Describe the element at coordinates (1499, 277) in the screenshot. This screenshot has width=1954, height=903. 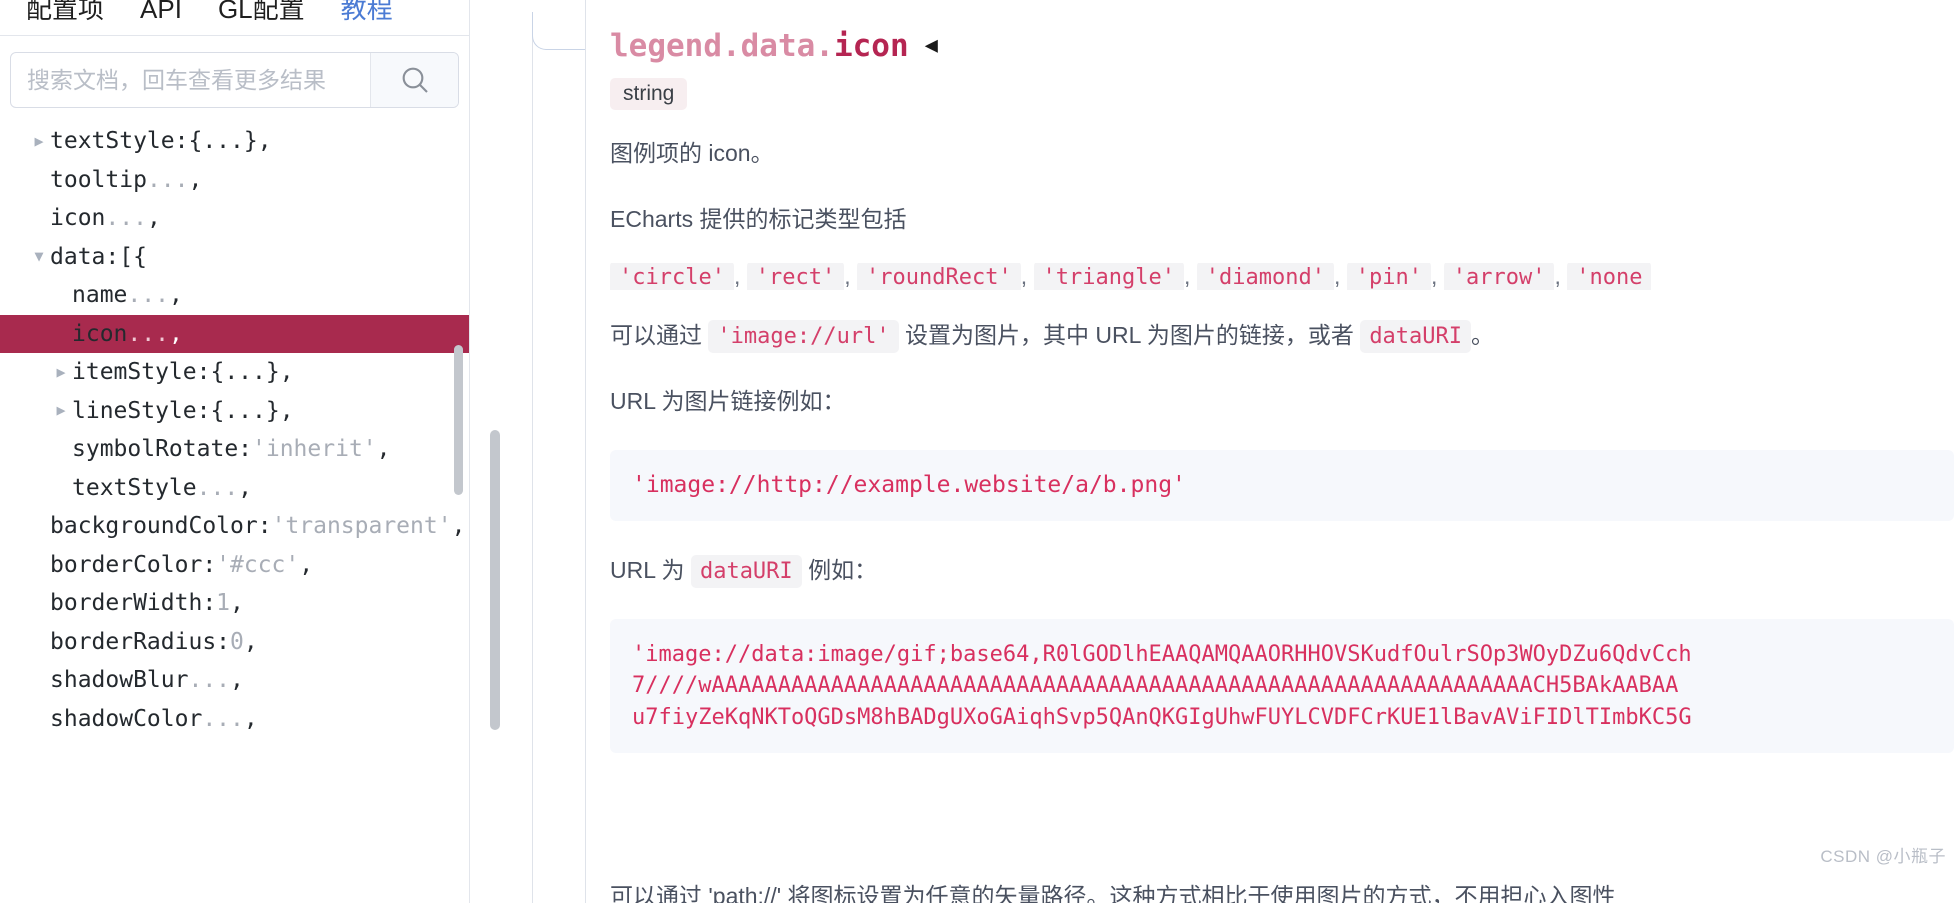
I see `marker-token: 'arrow'` at that location.